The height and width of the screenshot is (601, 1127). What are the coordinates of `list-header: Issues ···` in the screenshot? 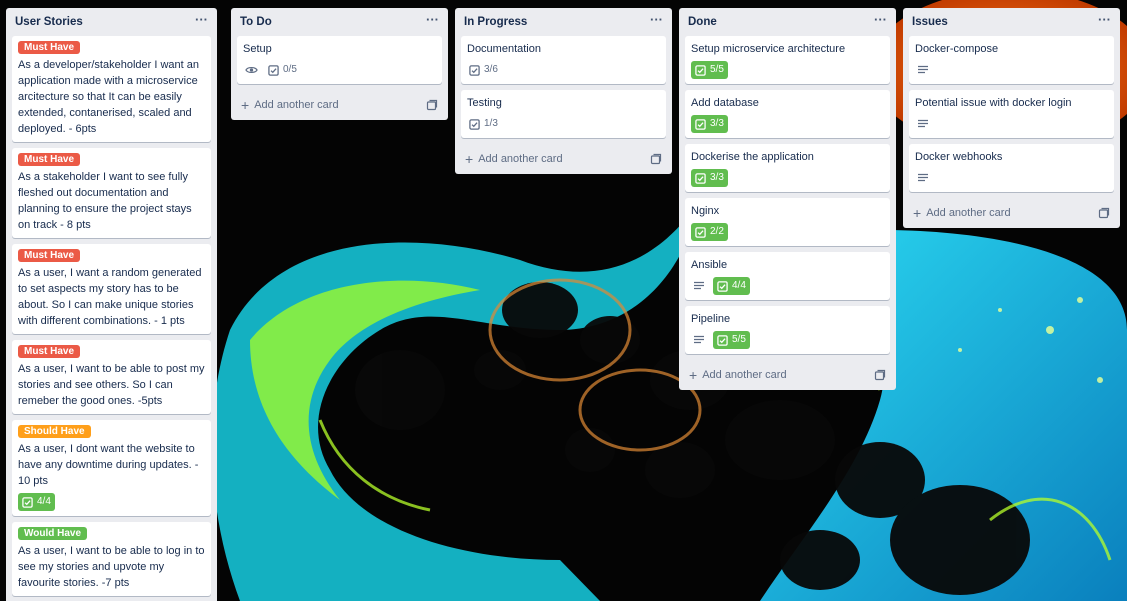 It's located at (1011, 22).